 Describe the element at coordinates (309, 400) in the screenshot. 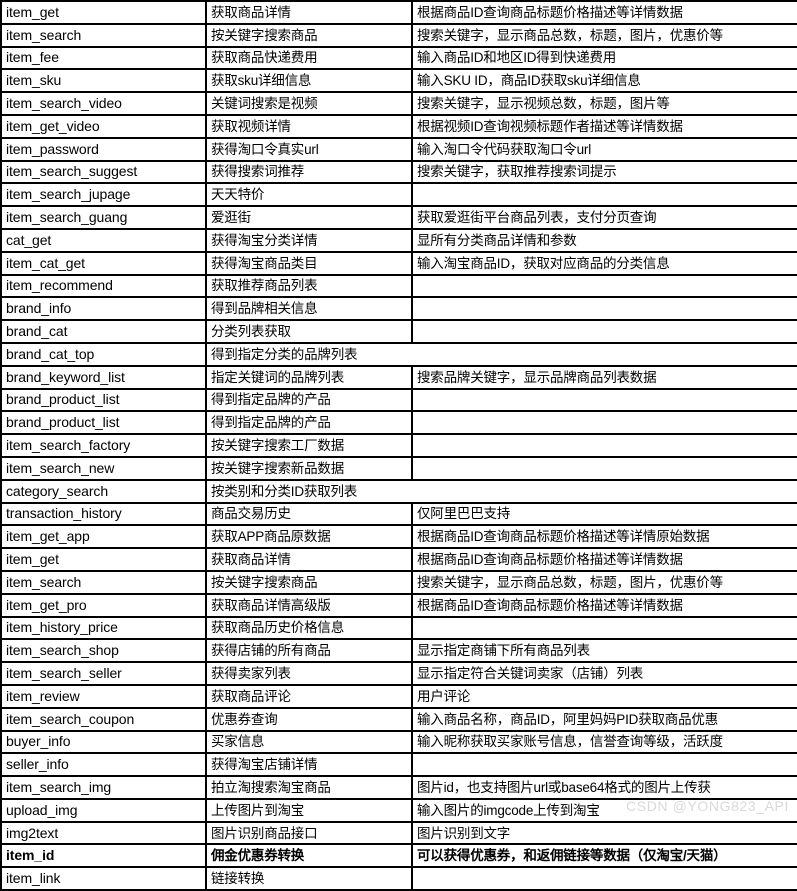

I see `api-title-cell: 得到指定品牌的产品` at that location.